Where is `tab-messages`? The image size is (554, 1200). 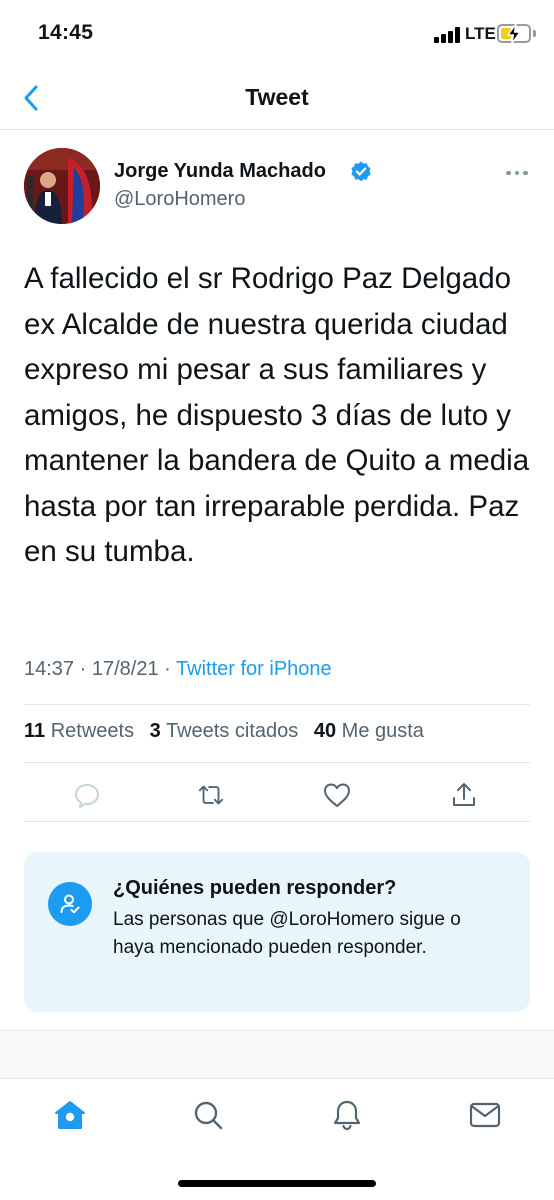
tab-messages is located at coordinates (485, 1115).